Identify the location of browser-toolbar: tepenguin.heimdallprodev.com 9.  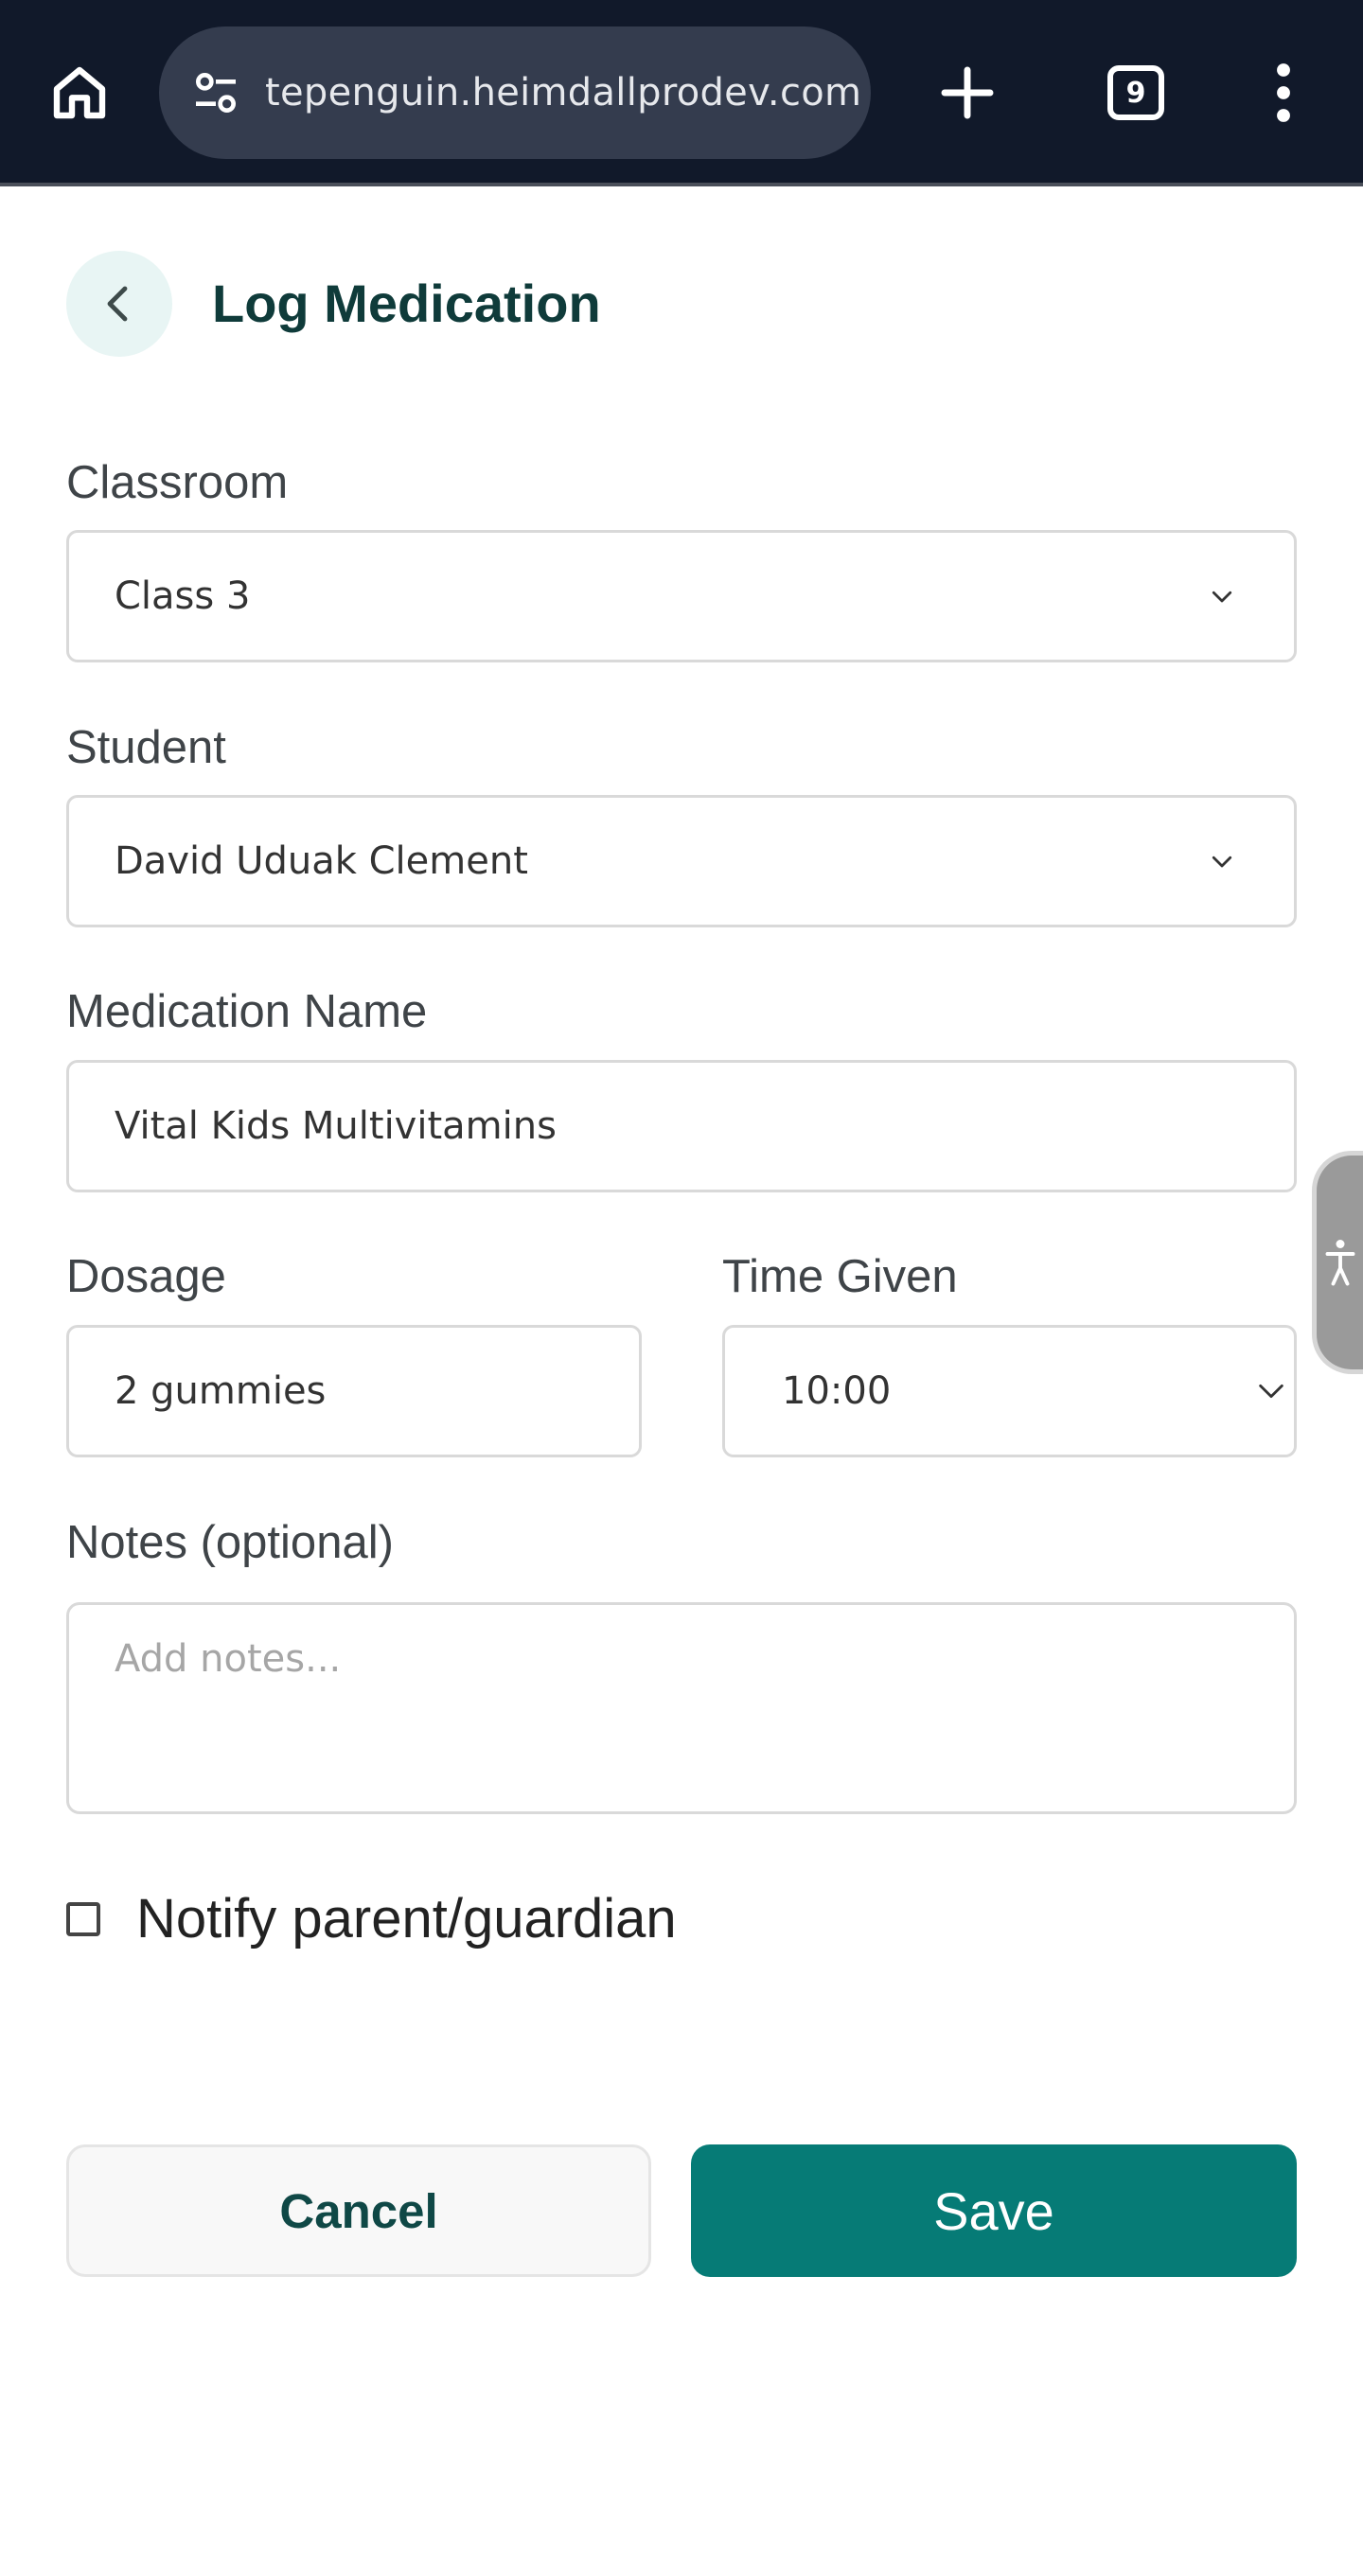
(681, 93).